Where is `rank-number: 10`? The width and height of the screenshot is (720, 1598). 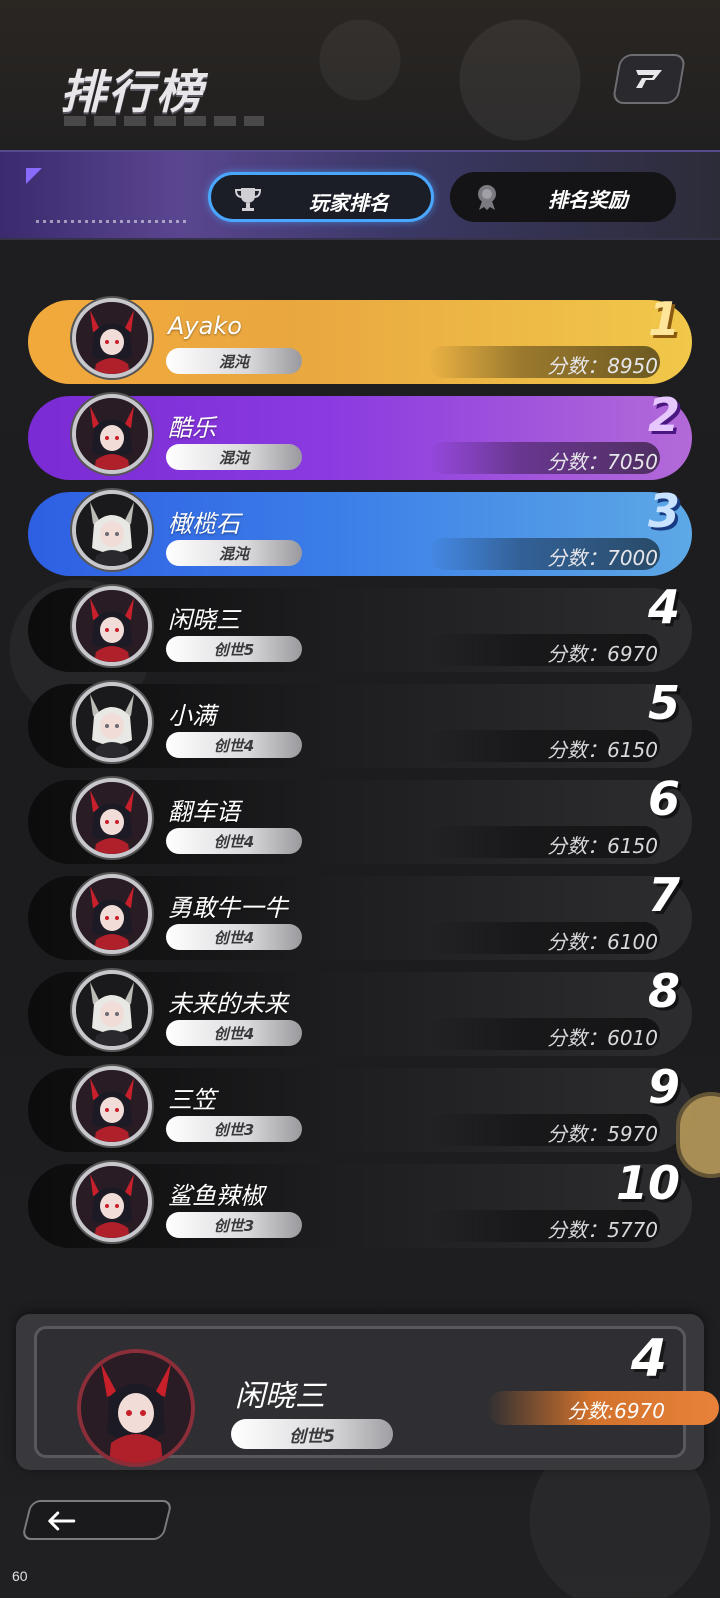 rank-number: 10 is located at coordinates (647, 1183).